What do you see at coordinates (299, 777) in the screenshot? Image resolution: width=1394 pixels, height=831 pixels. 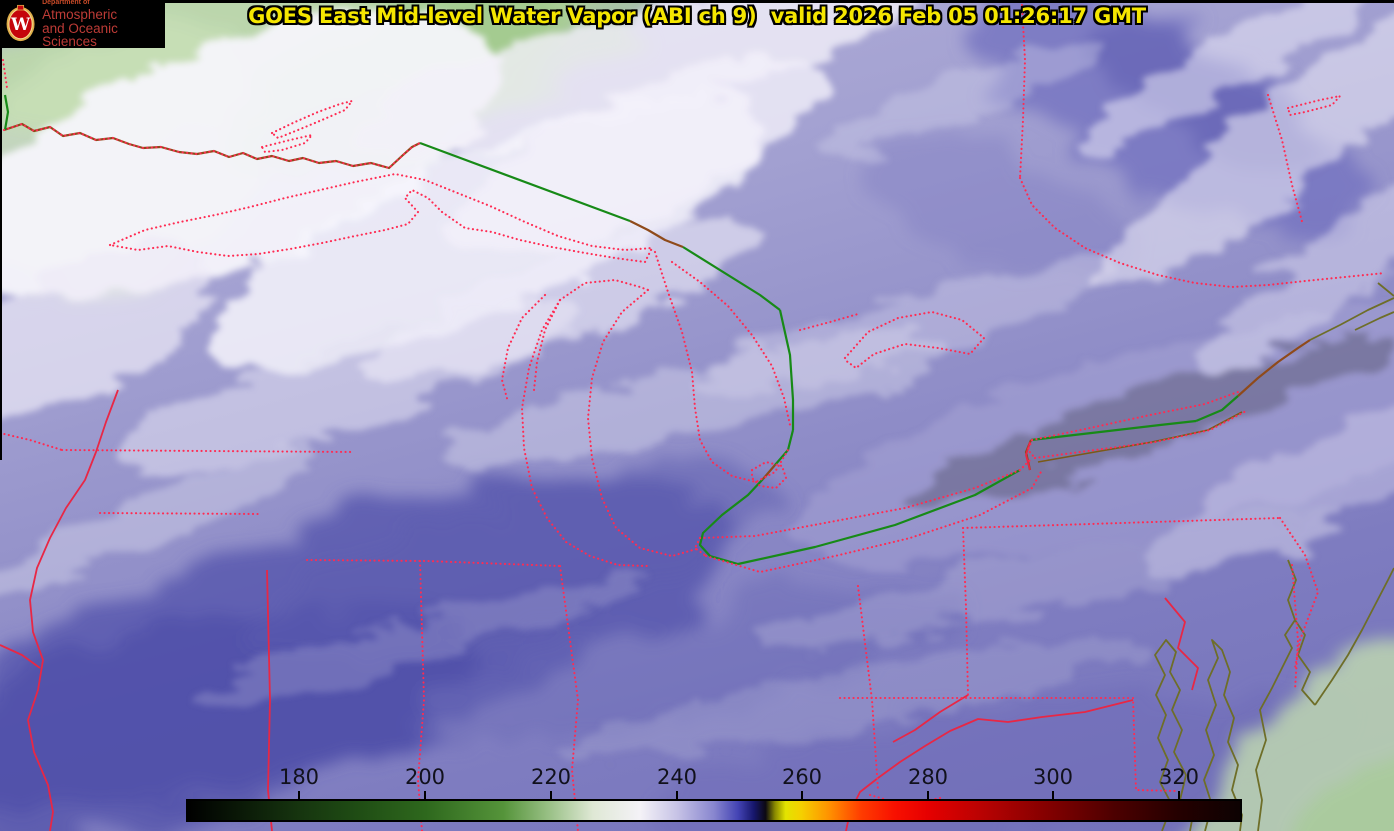 I see `colorbar-tick-label: 180` at bounding box center [299, 777].